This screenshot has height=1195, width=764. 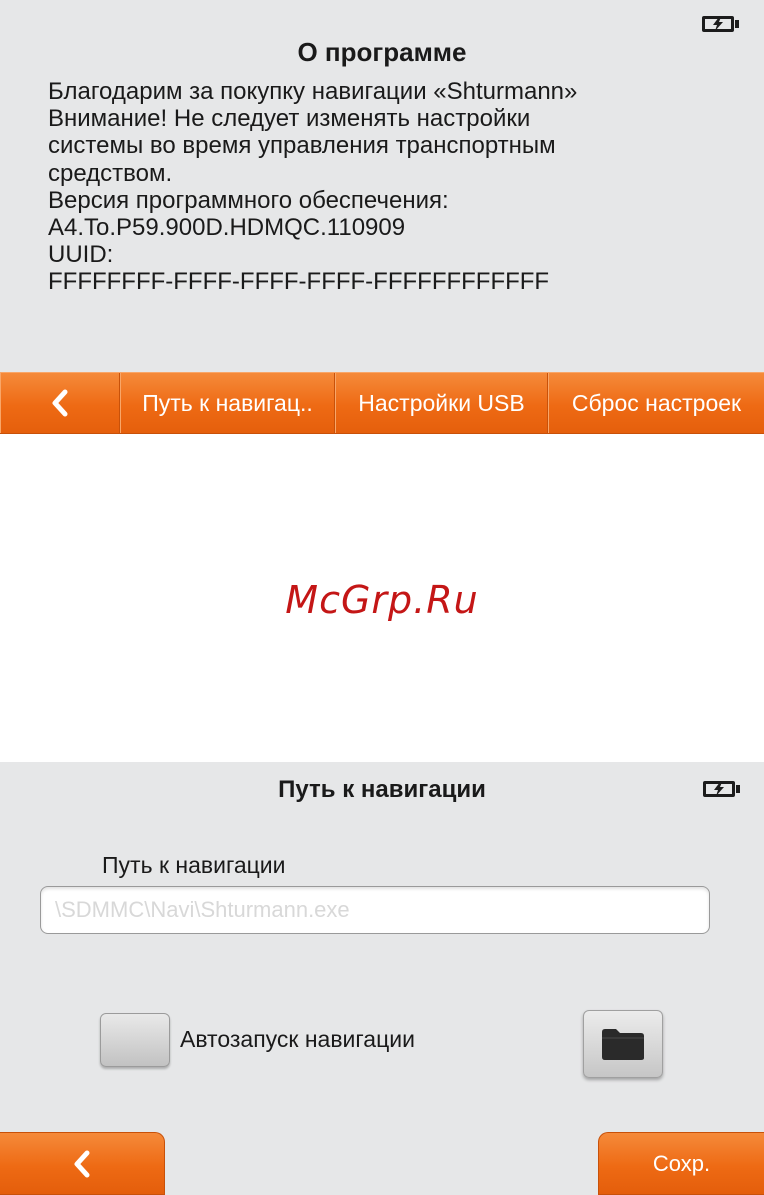 I want to click on about-line: системы во время управления транспортным, so click(x=302, y=146).